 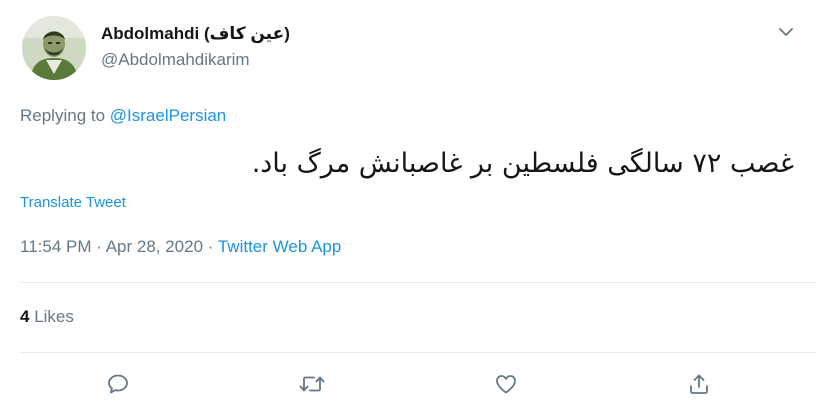 I want to click on likes-stat: 4 Likes, so click(x=47, y=317).